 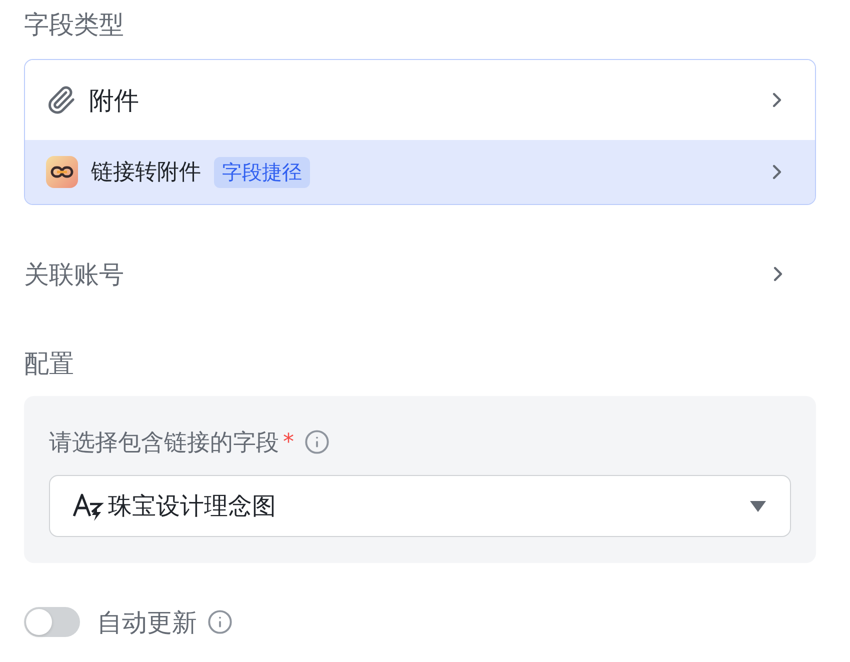 I want to click on field-select: 珠宝设计理念图, so click(x=420, y=506).